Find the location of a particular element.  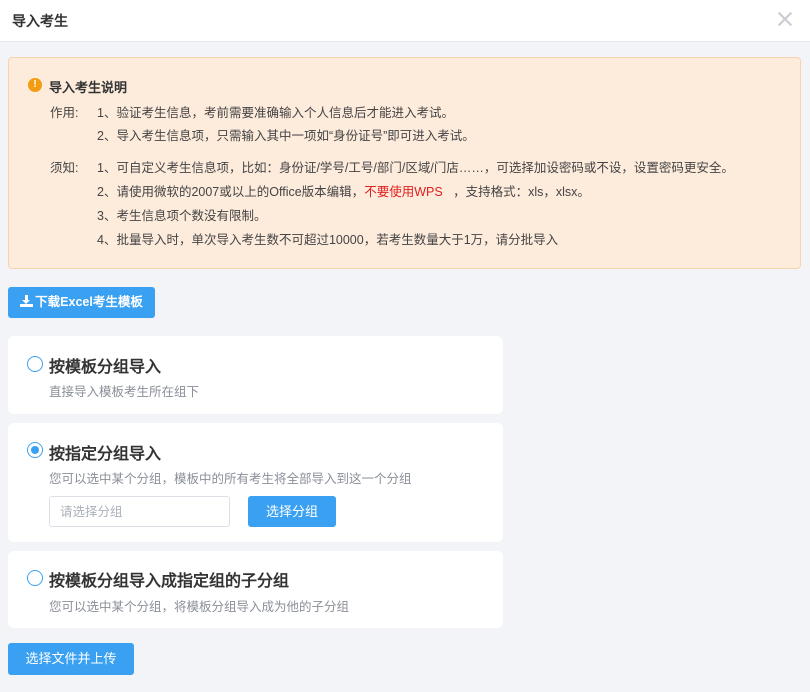

option-card-subgroups: 按模板分组导入成指定组的子分组 您可以选中某个分组，将模板分组导入成为他的子分组 is located at coordinates (255, 589).